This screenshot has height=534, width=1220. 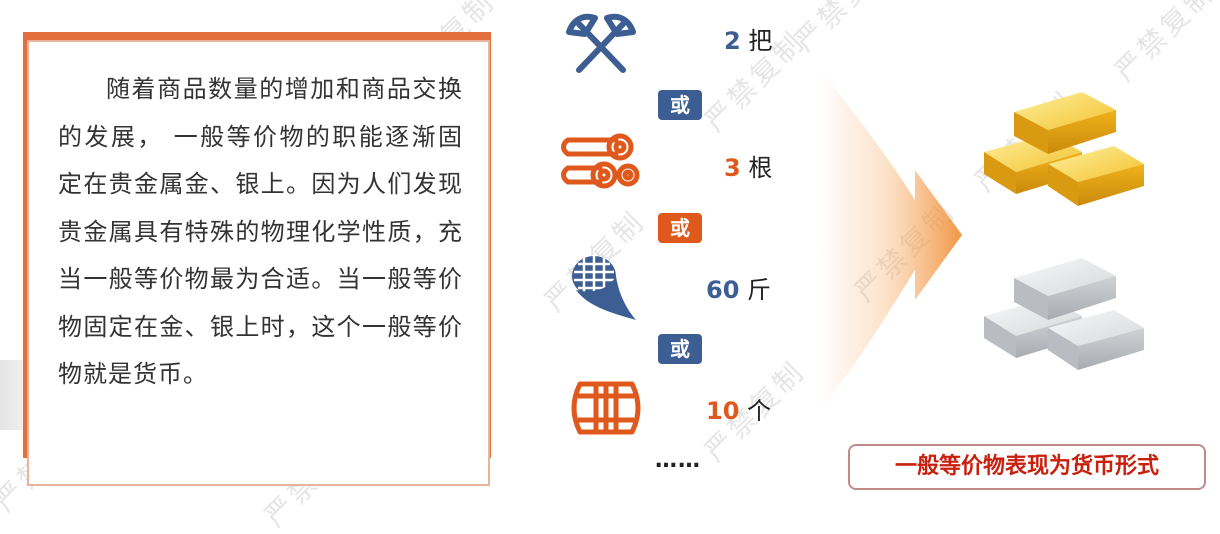 I want to click on quantity-unit: 根, so click(x=760, y=168).